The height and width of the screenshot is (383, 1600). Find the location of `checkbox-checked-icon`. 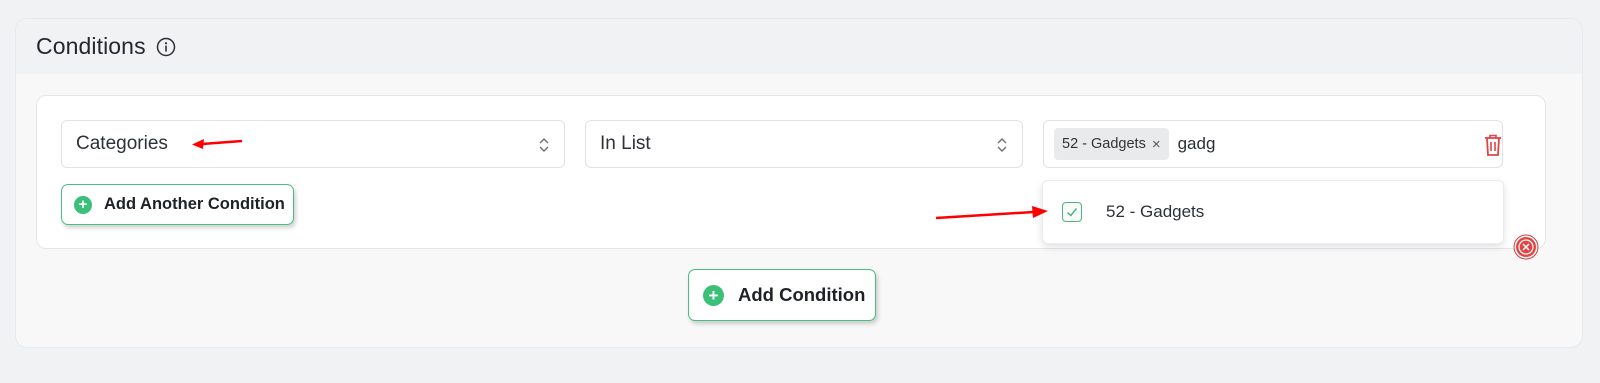

checkbox-checked-icon is located at coordinates (1072, 212).